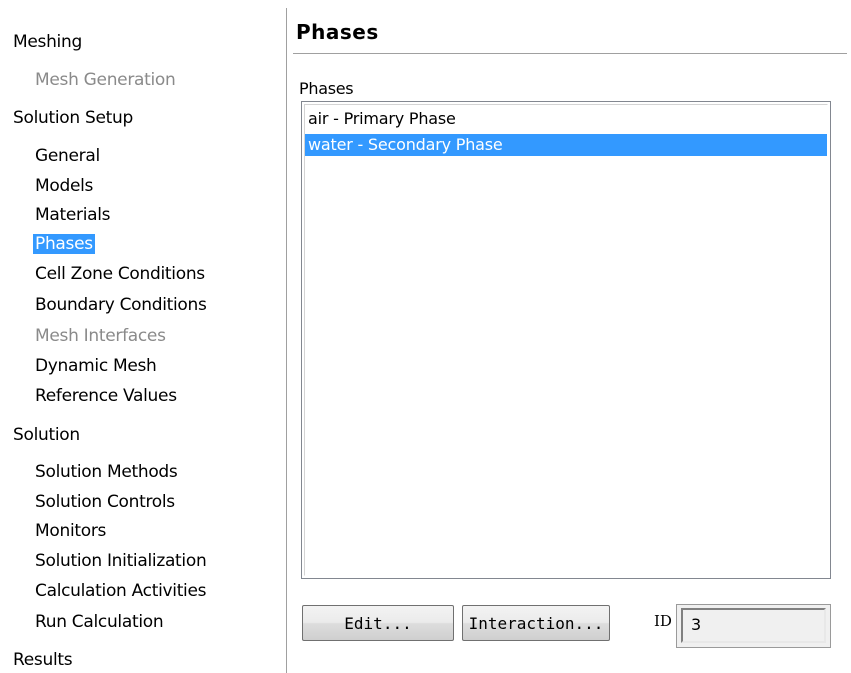 Image resolution: width=851 pixels, height=673 pixels. I want to click on nav-item-label: Solution Controls, so click(105, 502).